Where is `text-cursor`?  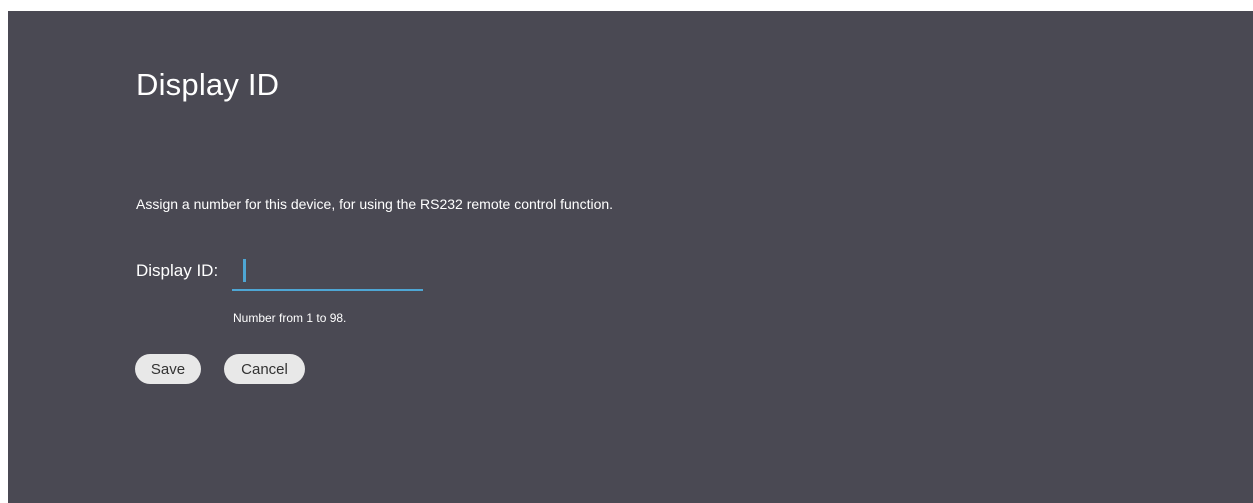
text-cursor is located at coordinates (244, 270).